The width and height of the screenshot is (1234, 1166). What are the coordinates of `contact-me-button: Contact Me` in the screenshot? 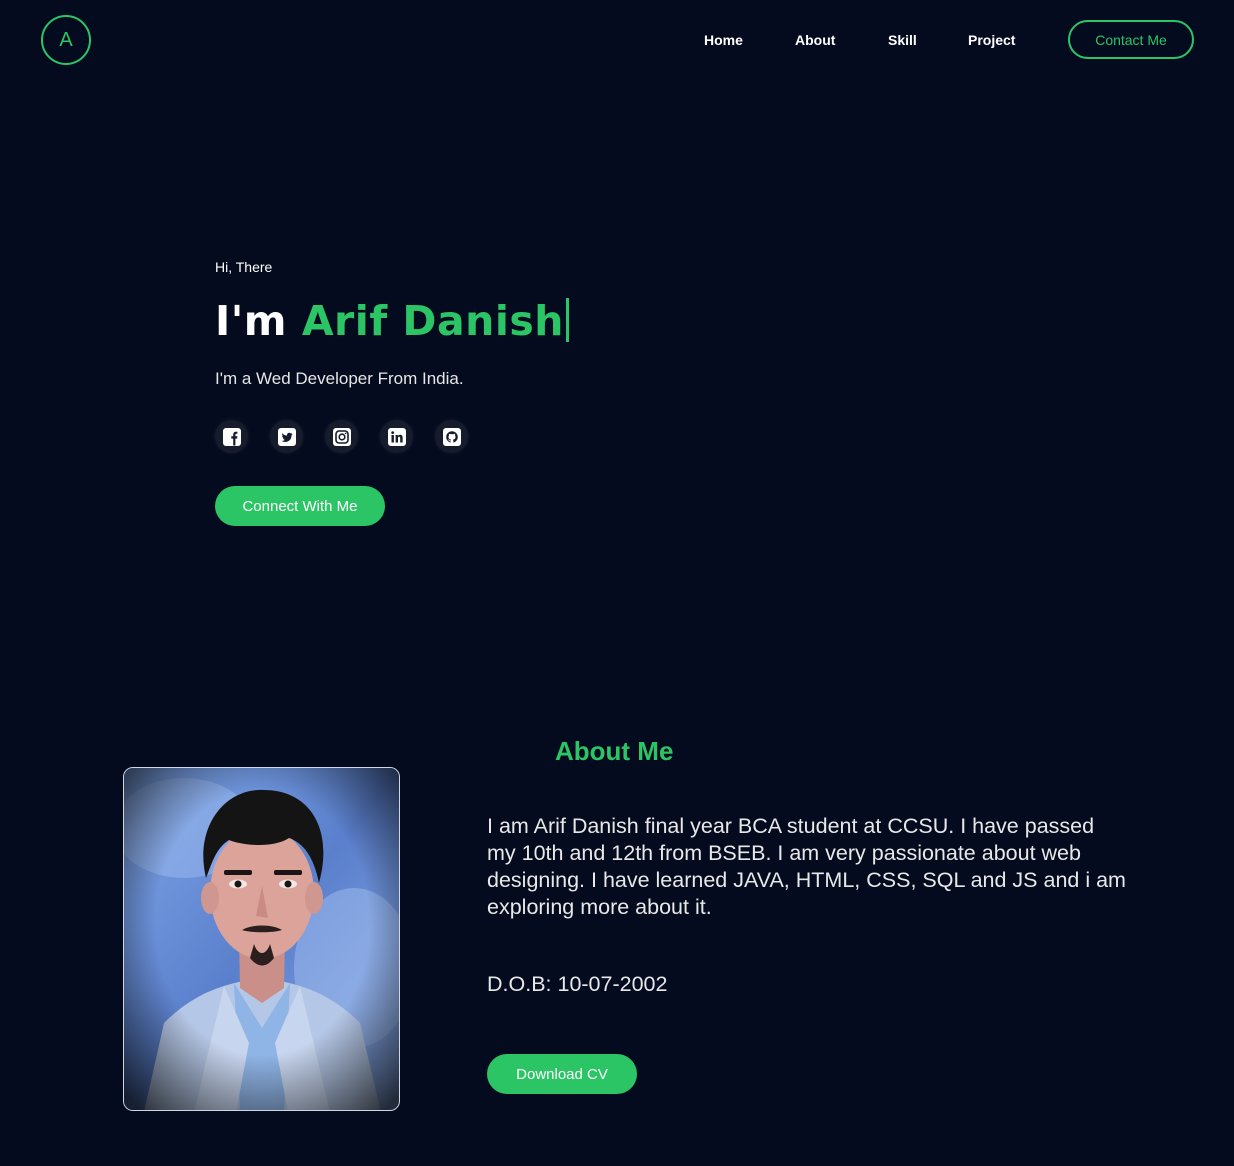 It's located at (1131, 39).